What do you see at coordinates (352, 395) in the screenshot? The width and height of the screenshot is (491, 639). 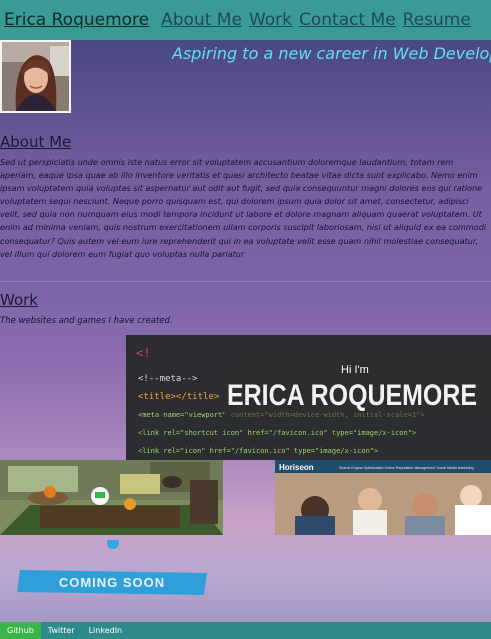 I see `banner-name-text: ERICA ROQUEMORE` at bounding box center [352, 395].